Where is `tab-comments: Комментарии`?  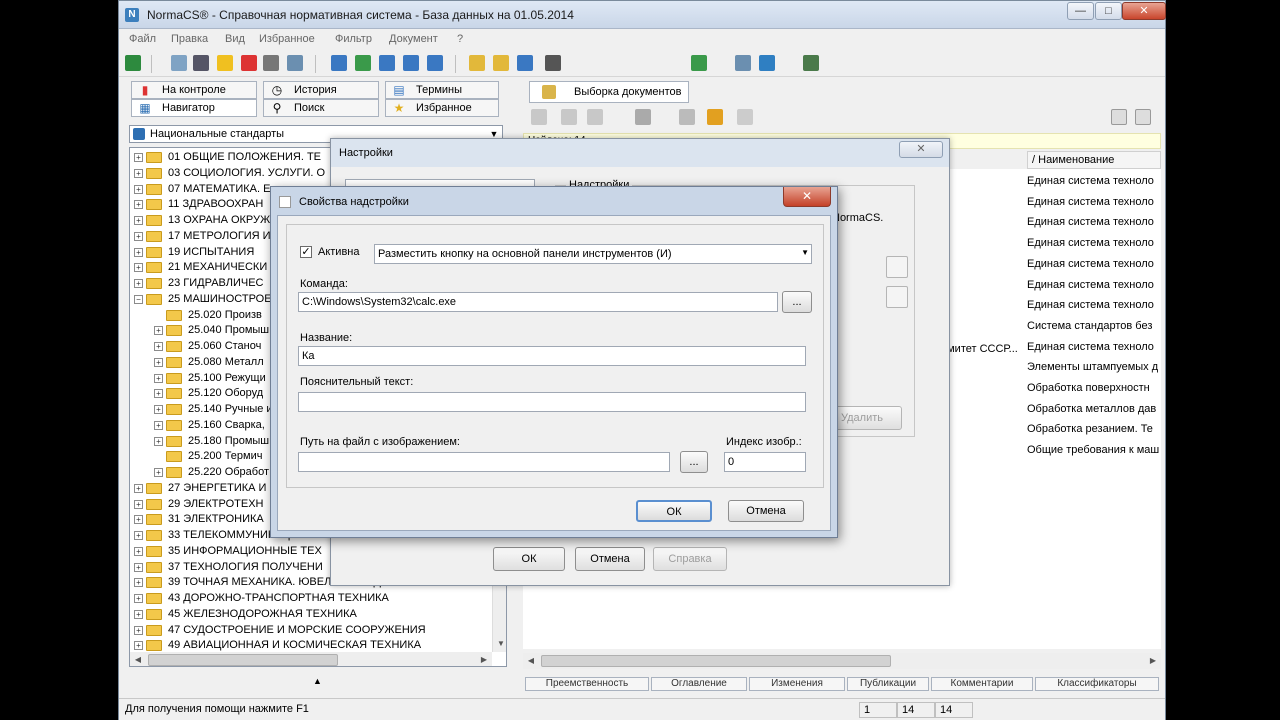 tab-comments: Комментарии is located at coordinates (982, 684).